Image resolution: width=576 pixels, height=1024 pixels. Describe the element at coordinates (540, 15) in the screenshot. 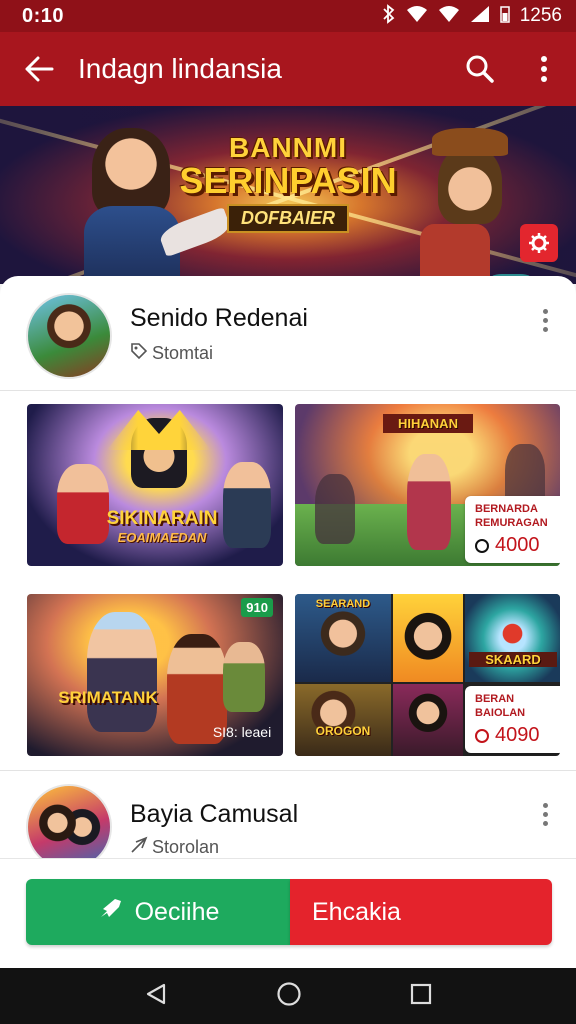

I see `status-right-text: 1256` at that location.